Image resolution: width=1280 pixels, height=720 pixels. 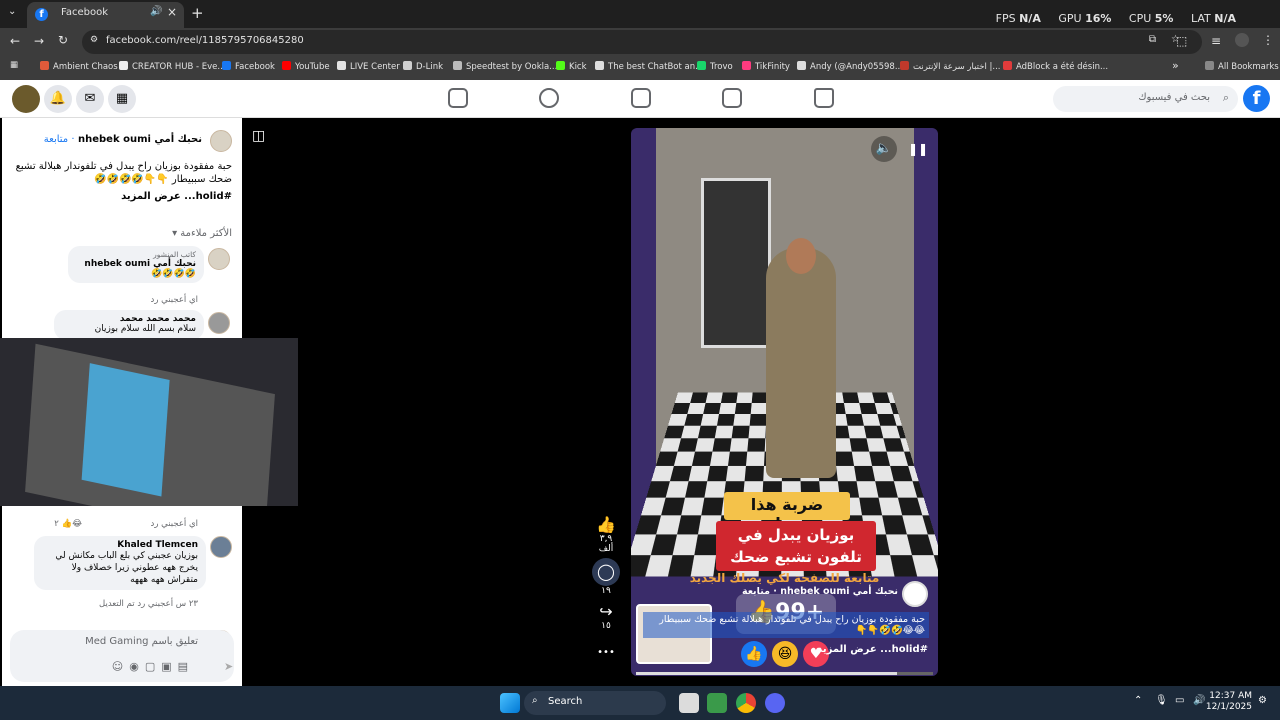 I want to click on bookmark-item: Ambient Chaos, so click(x=79, y=66).